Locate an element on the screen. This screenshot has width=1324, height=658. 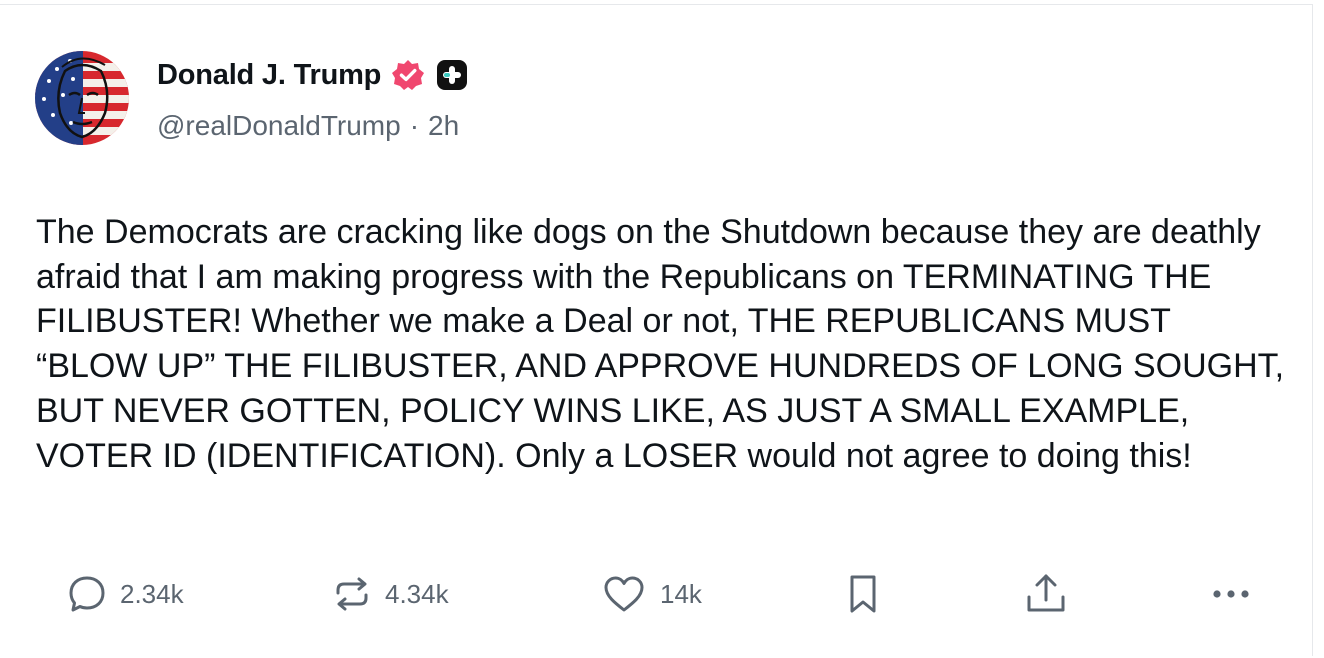
repost-button: 4.34k is located at coordinates (390, 594).